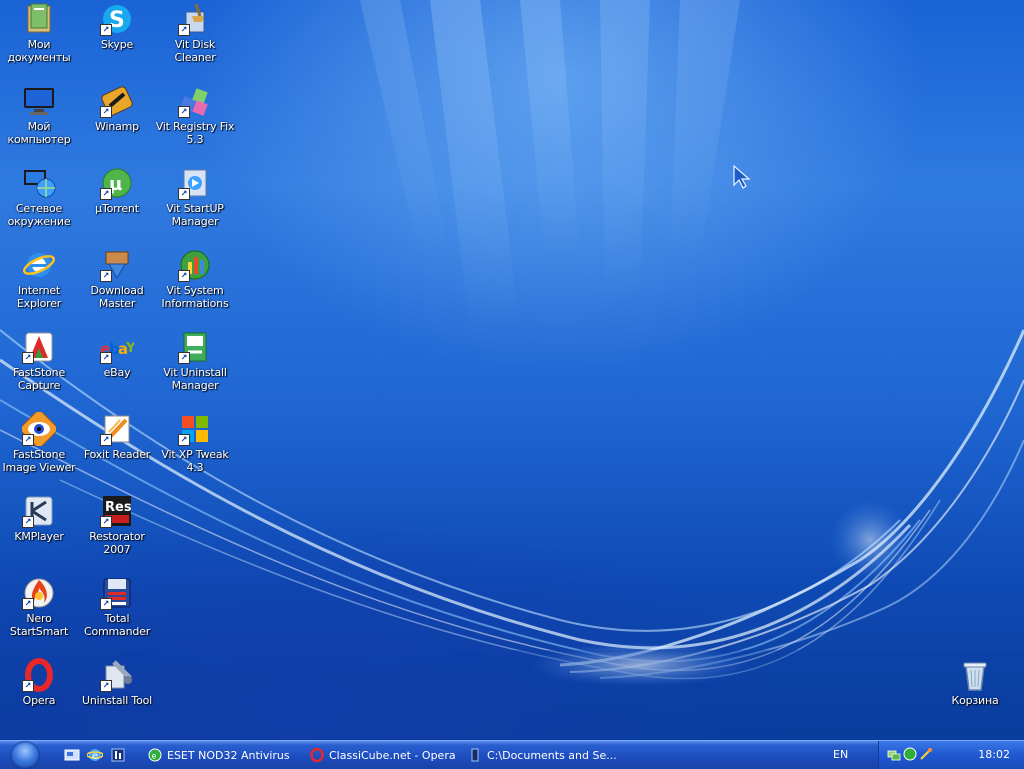 This screenshot has width=1024, height=769. I want to click on desktop-icon-folder-documents: Мои документы, so click(39, 41).